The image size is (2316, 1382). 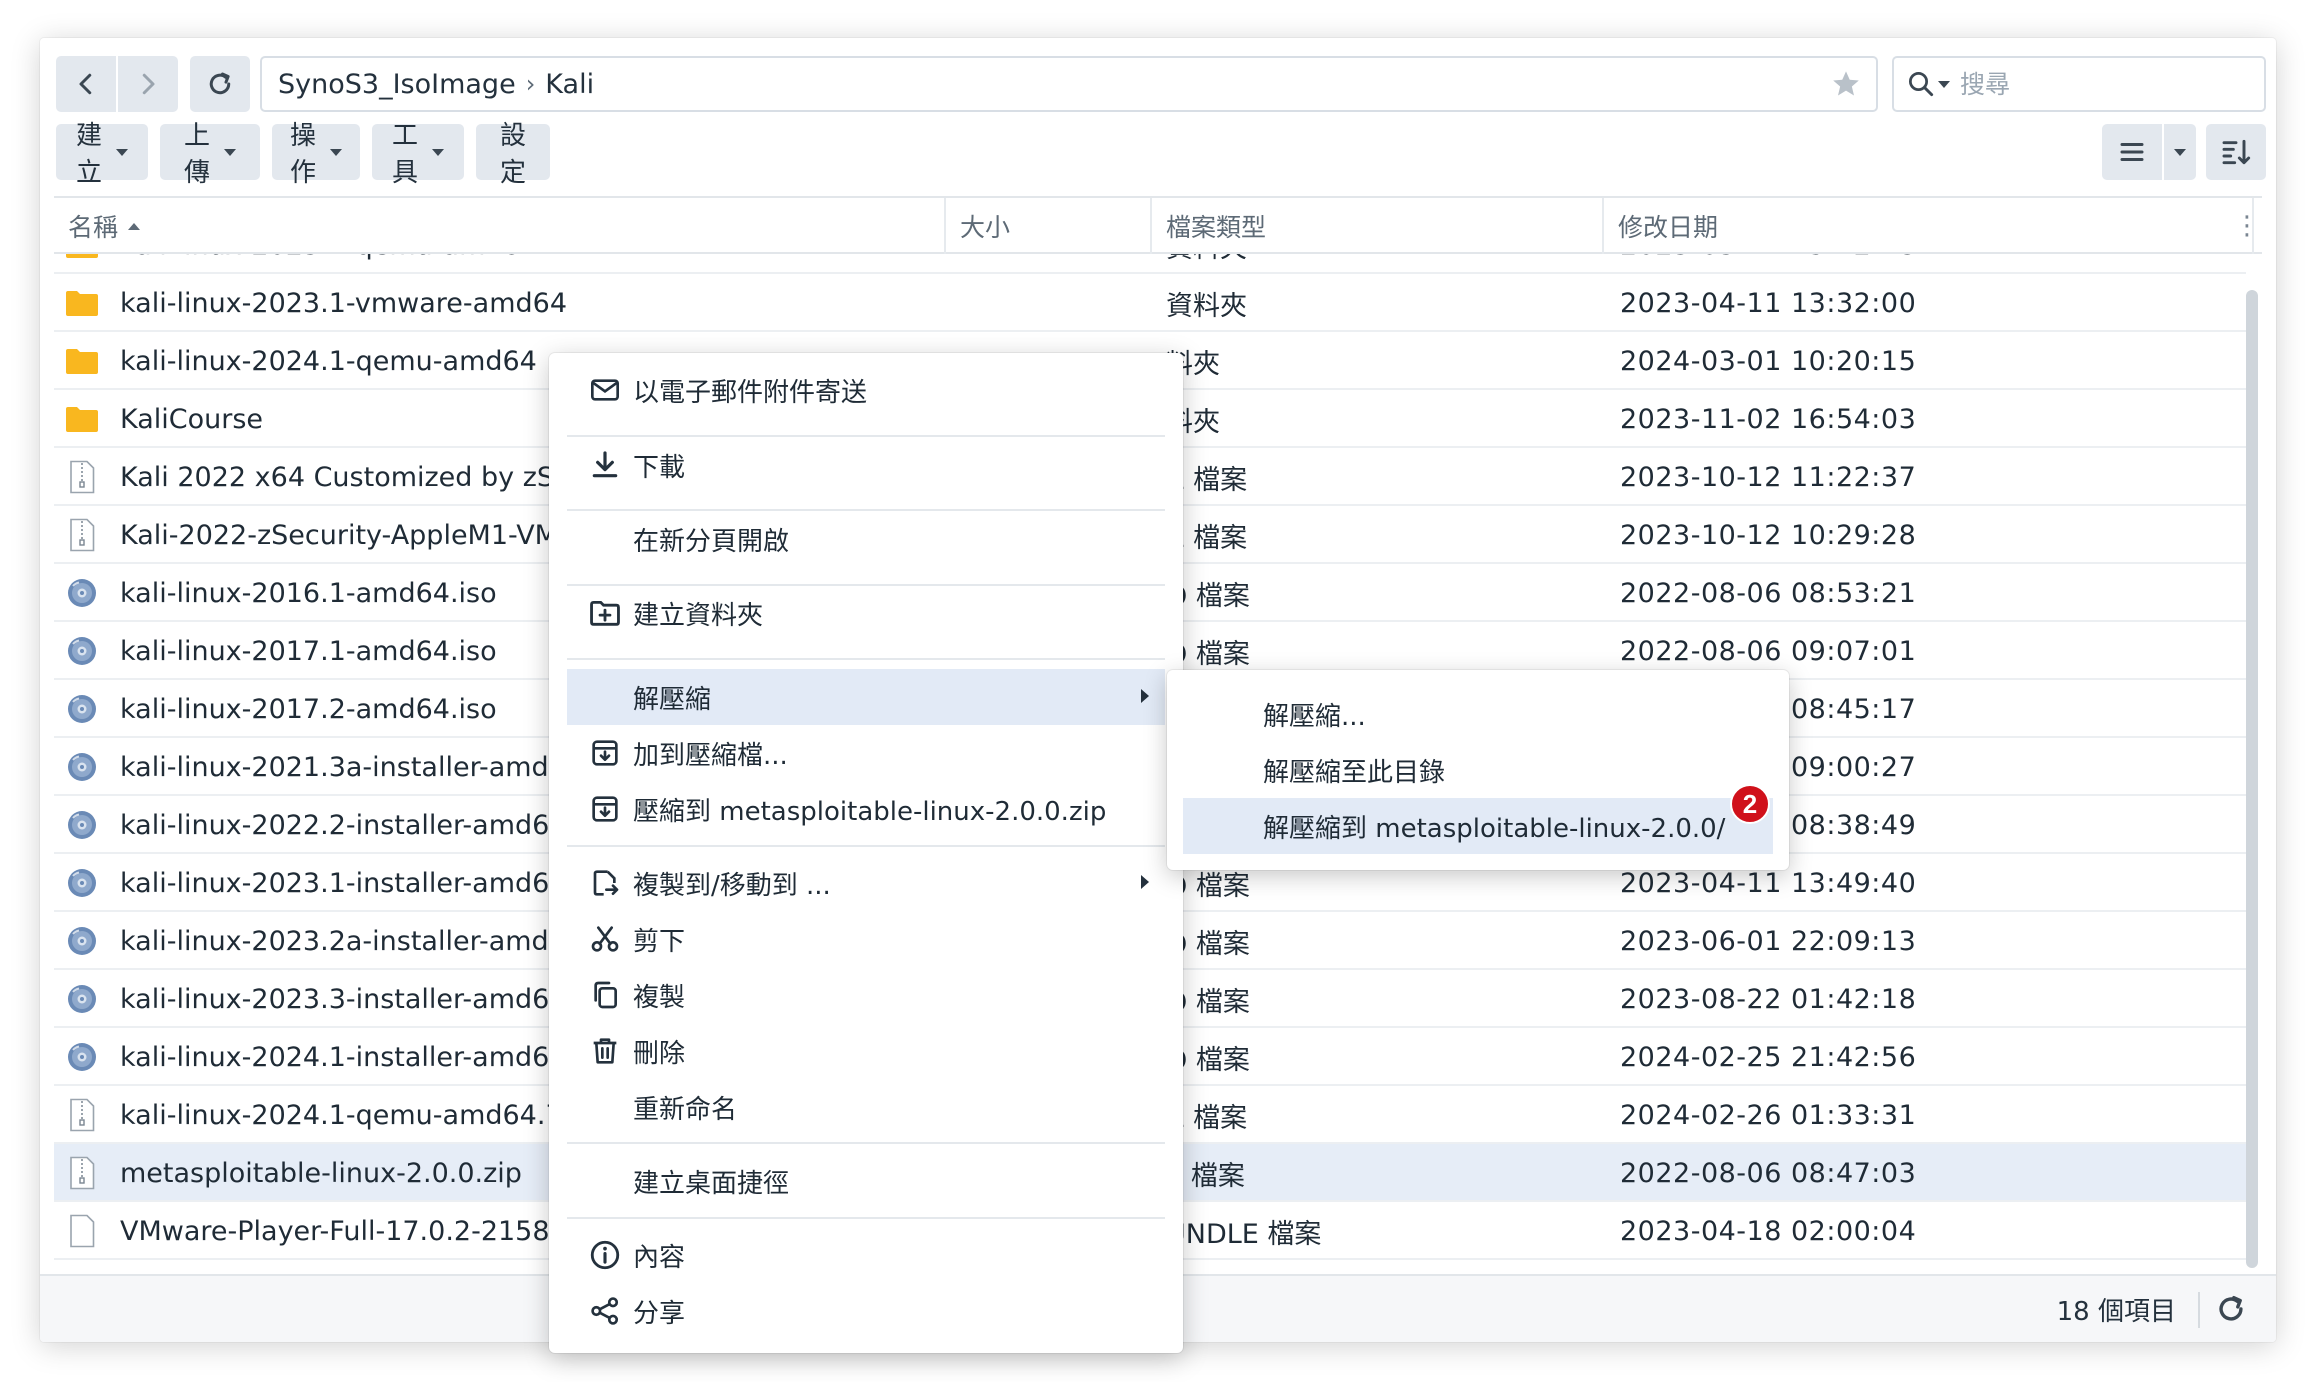 I want to click on menu-item-create-shortcut: 建立桌面捷徑, so click(x=866, y=1181).